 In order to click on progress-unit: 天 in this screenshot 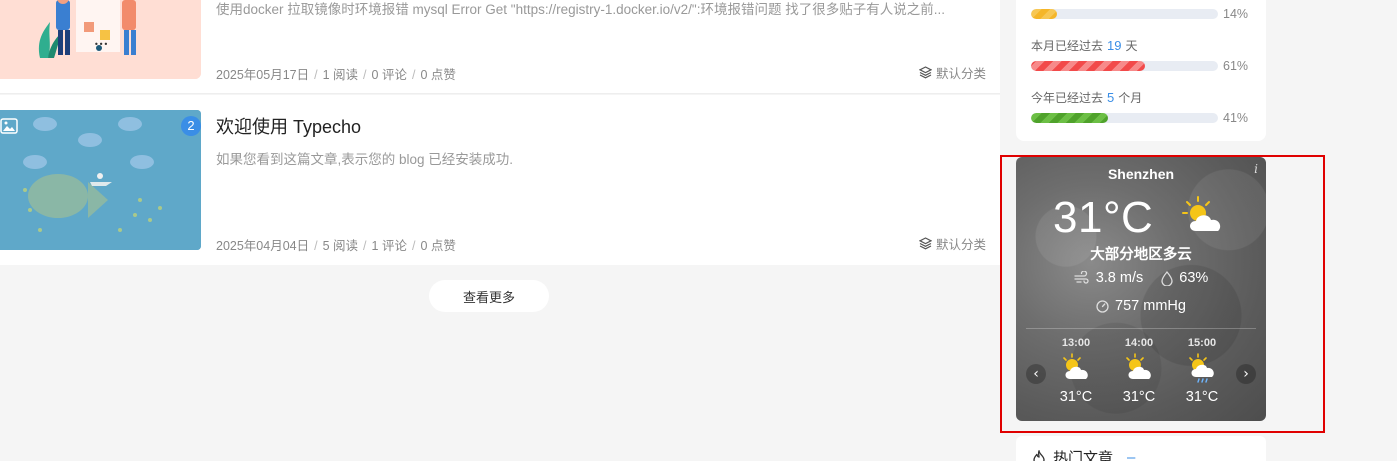, I will do `click(1131, 46)`.